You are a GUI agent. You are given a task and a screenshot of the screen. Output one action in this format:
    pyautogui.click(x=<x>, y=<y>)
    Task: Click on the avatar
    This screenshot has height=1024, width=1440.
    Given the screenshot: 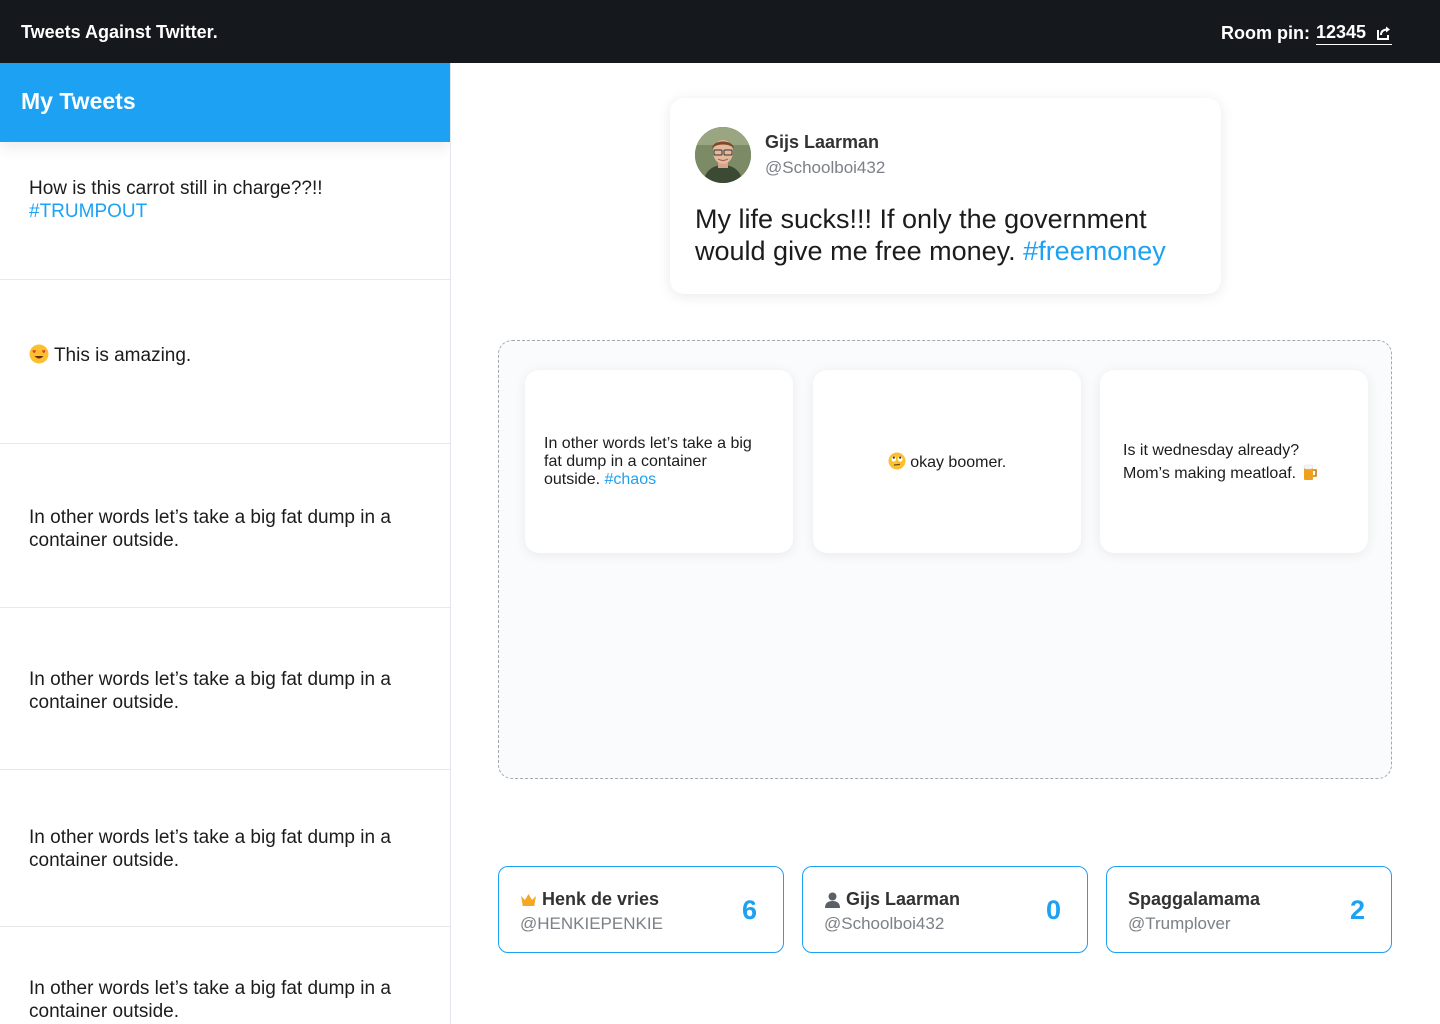 What is the action you would take?
    pyautogui.click(x=723, y=155)
    